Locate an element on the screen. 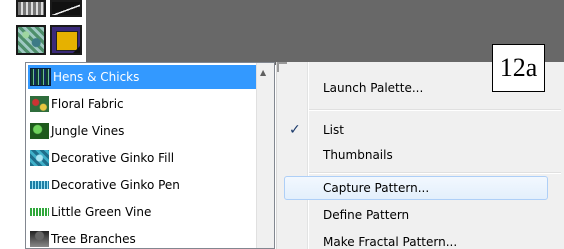 The image size is (564, 249). check-mark-icon: ✓ is located at coordinates (295, 130).